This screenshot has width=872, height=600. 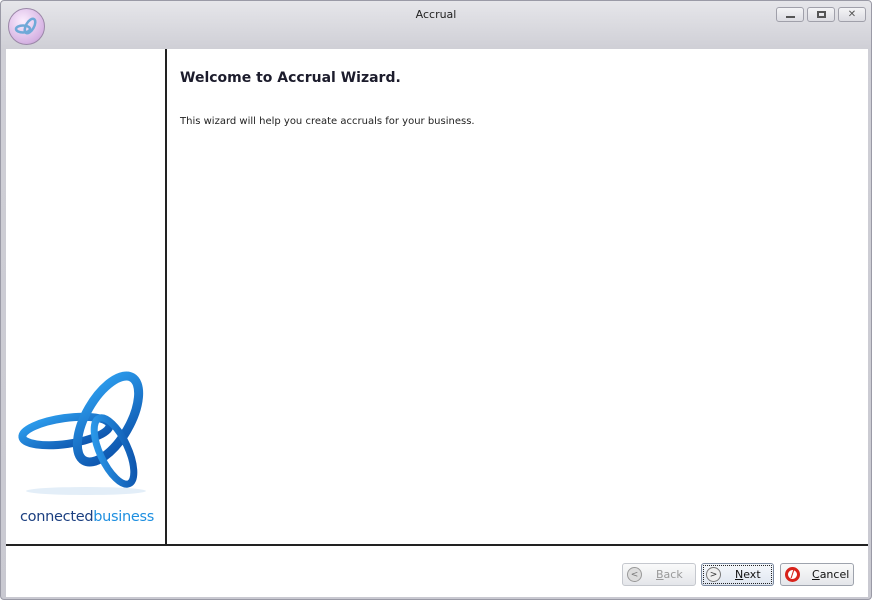 I want to click on close-button: ✕, so click(x=852, y=14).